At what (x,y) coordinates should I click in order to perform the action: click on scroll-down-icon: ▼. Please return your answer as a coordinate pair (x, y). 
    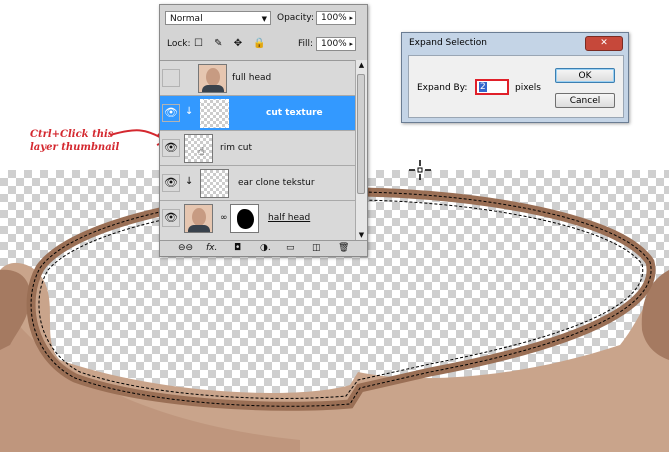
    Looking at the image, I should click on (361, 235).